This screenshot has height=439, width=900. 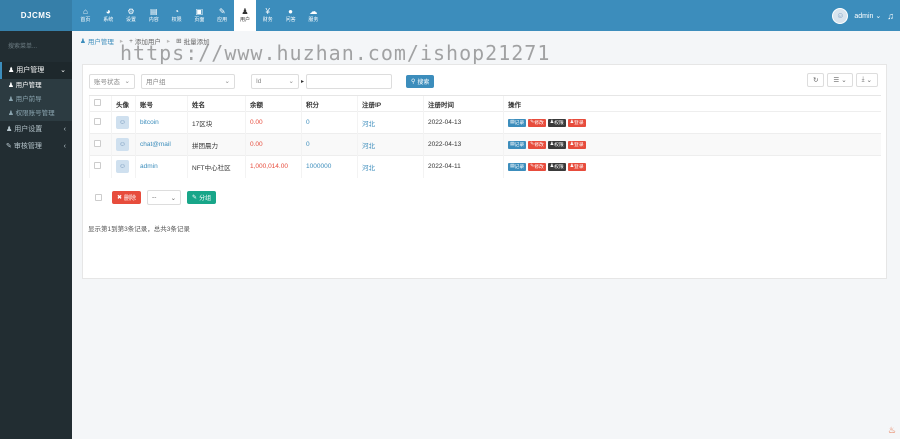 What do you see at coordinates (161, 103) in the screenshot?
I see `column-header: 账号` at bounding box center [161, 103].